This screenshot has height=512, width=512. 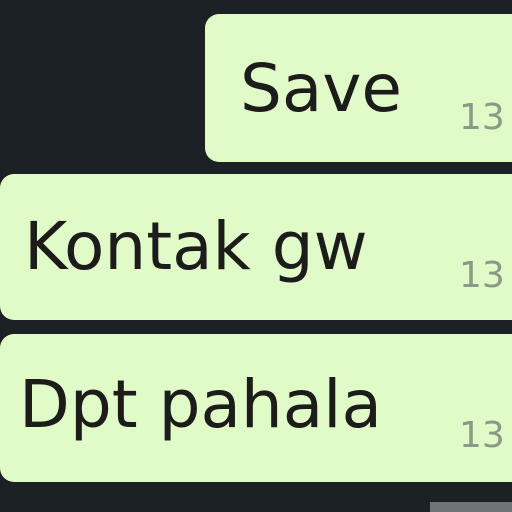 What do you see at coordinates (321, 88) in the screenshot?
I see `message-text: Save` at bounding box center [321, 88].